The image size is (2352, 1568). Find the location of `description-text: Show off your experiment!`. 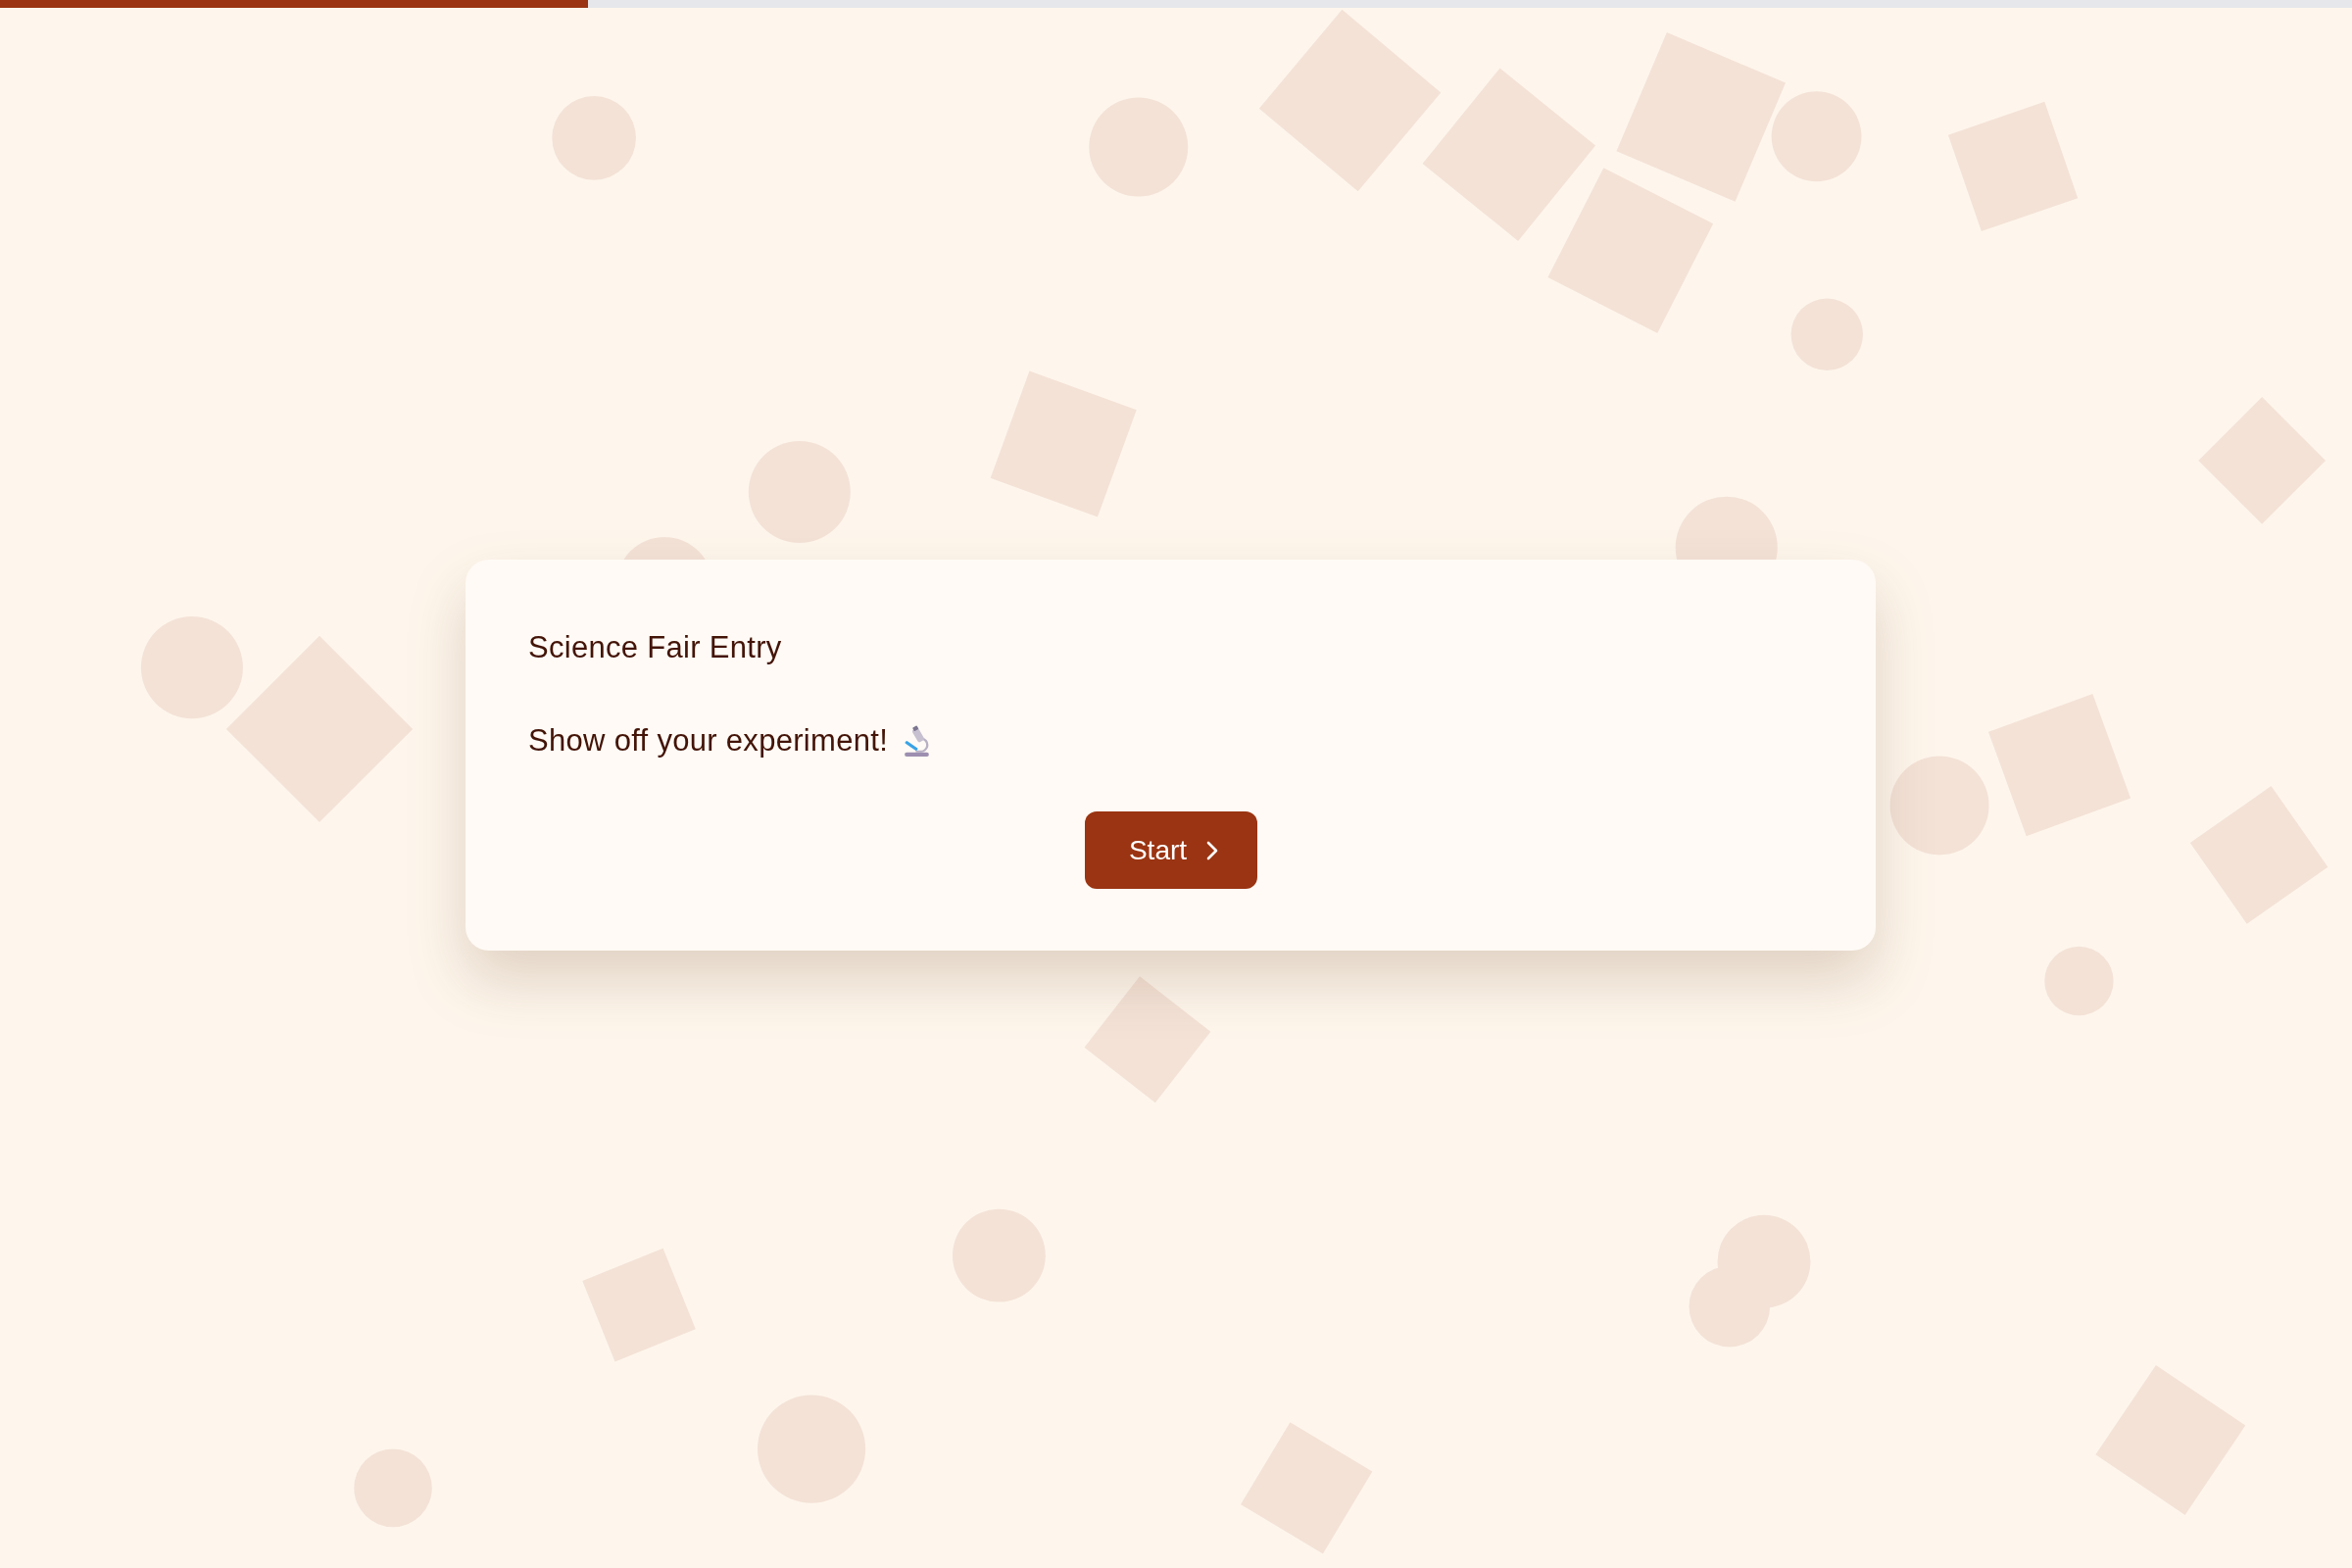

description-text: Show off your experiment! is located at coordinates (708, 741).